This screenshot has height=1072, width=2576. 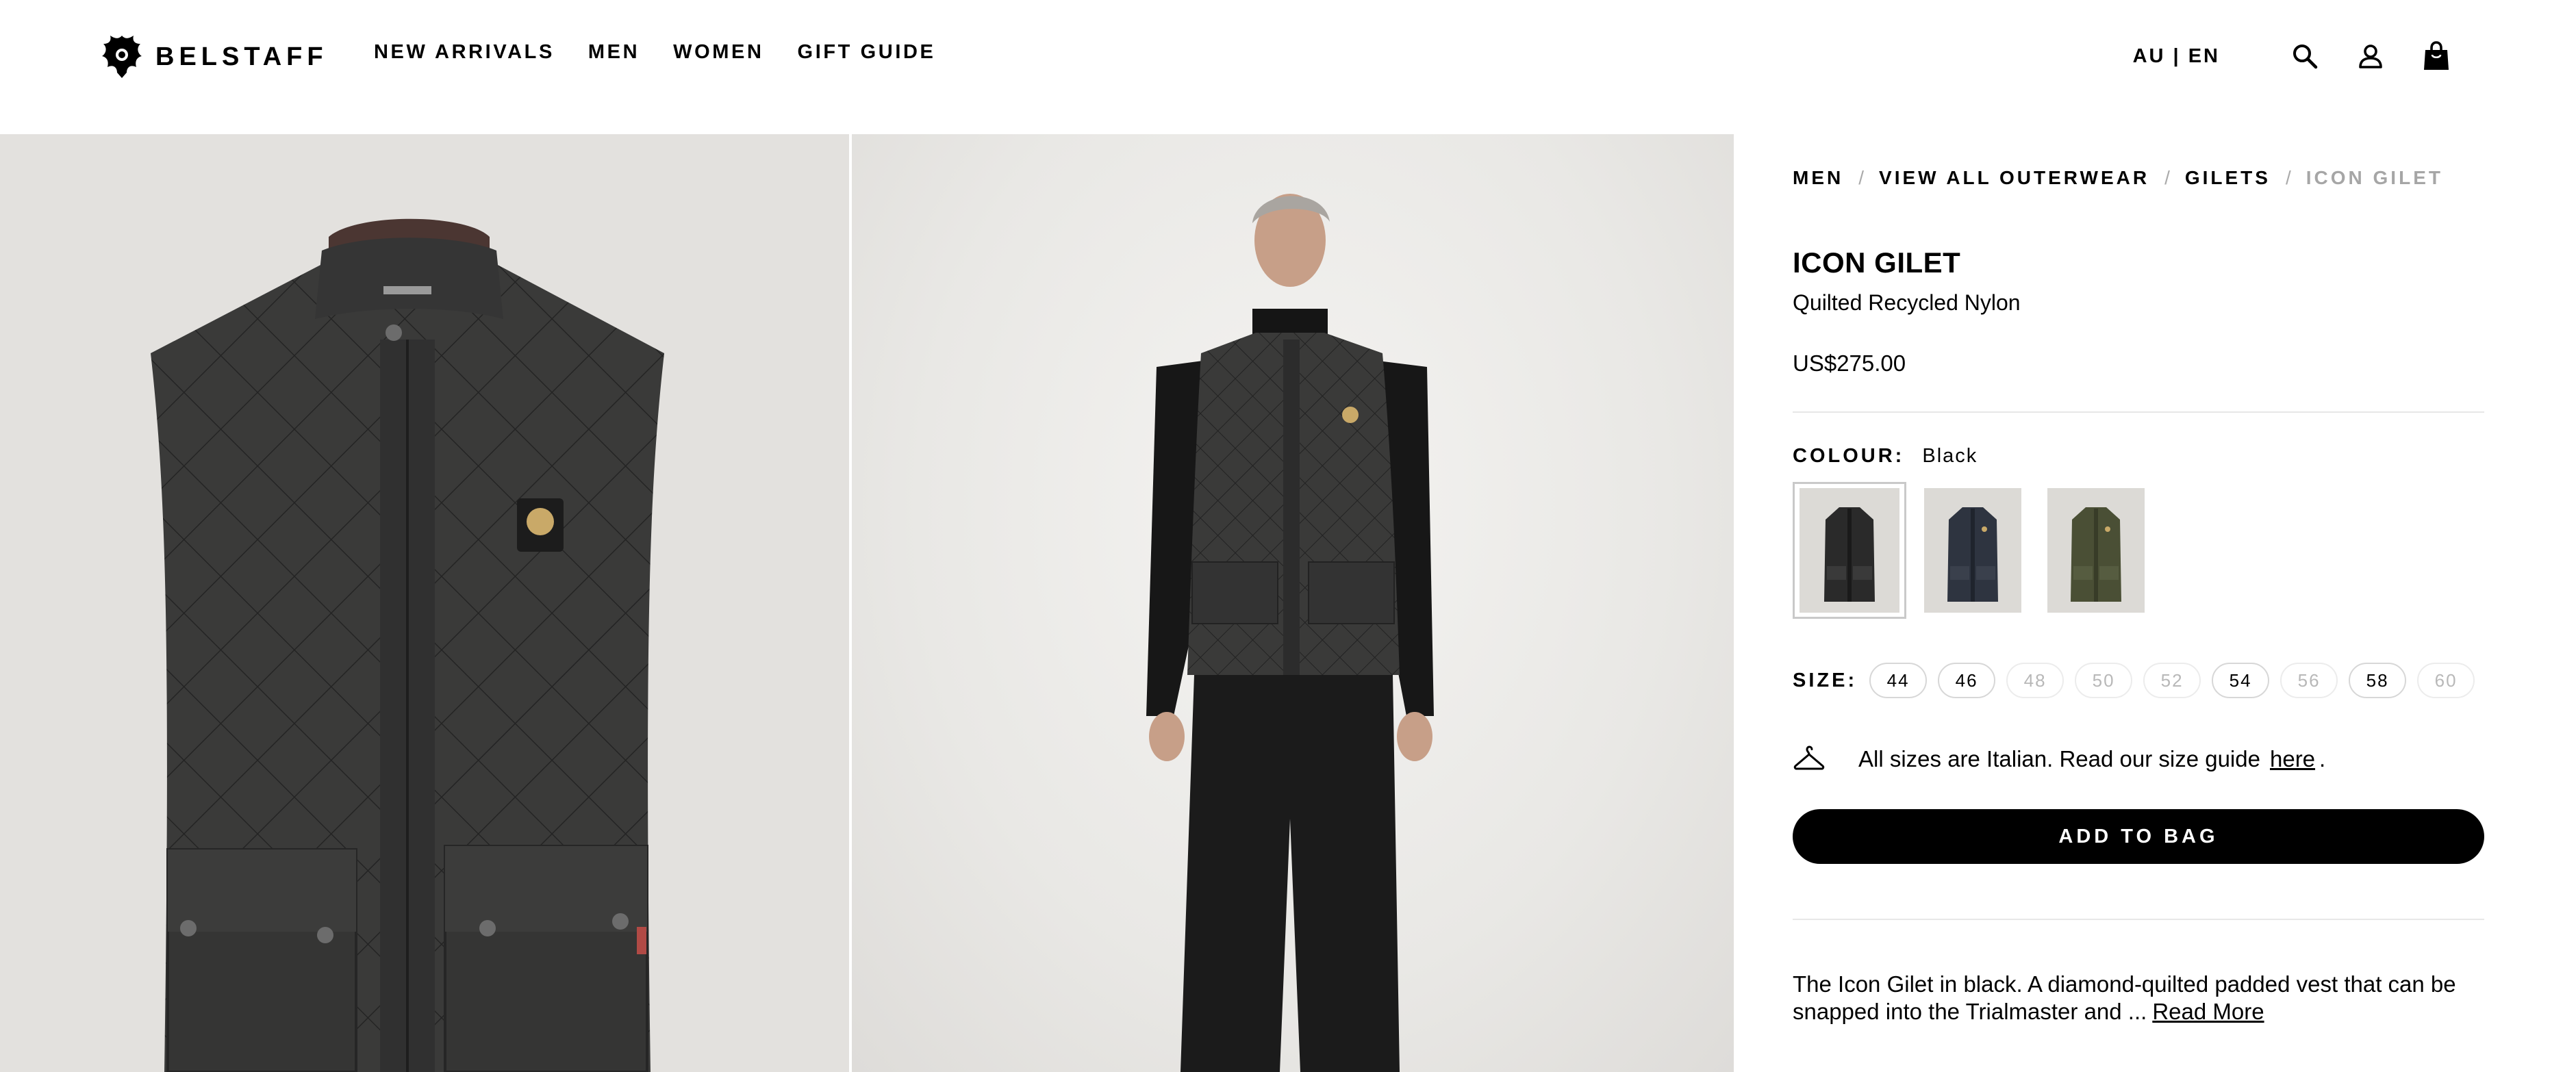 What do you see at coordinates (1849, 456) in the screenshot?
I see `colour-label: COLOUR:` at bounding box center [1849, 456].